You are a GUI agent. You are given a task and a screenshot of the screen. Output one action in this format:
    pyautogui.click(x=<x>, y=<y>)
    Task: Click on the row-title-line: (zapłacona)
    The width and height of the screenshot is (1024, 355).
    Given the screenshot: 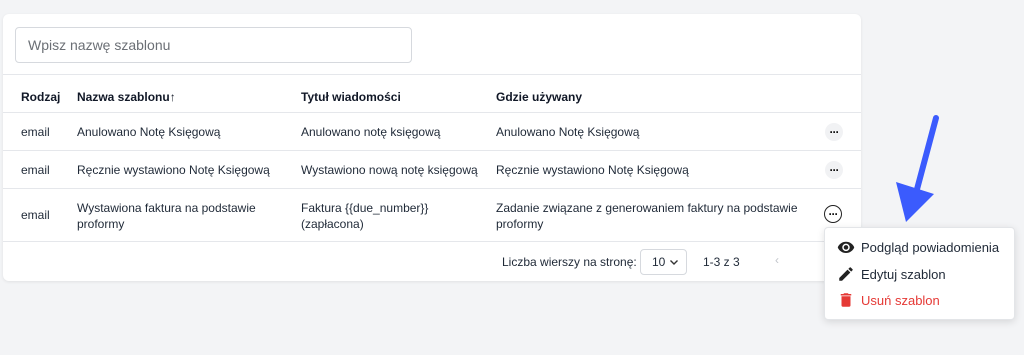 What is the action you would take?
    pyautogui.click(x=332, y=224)
    